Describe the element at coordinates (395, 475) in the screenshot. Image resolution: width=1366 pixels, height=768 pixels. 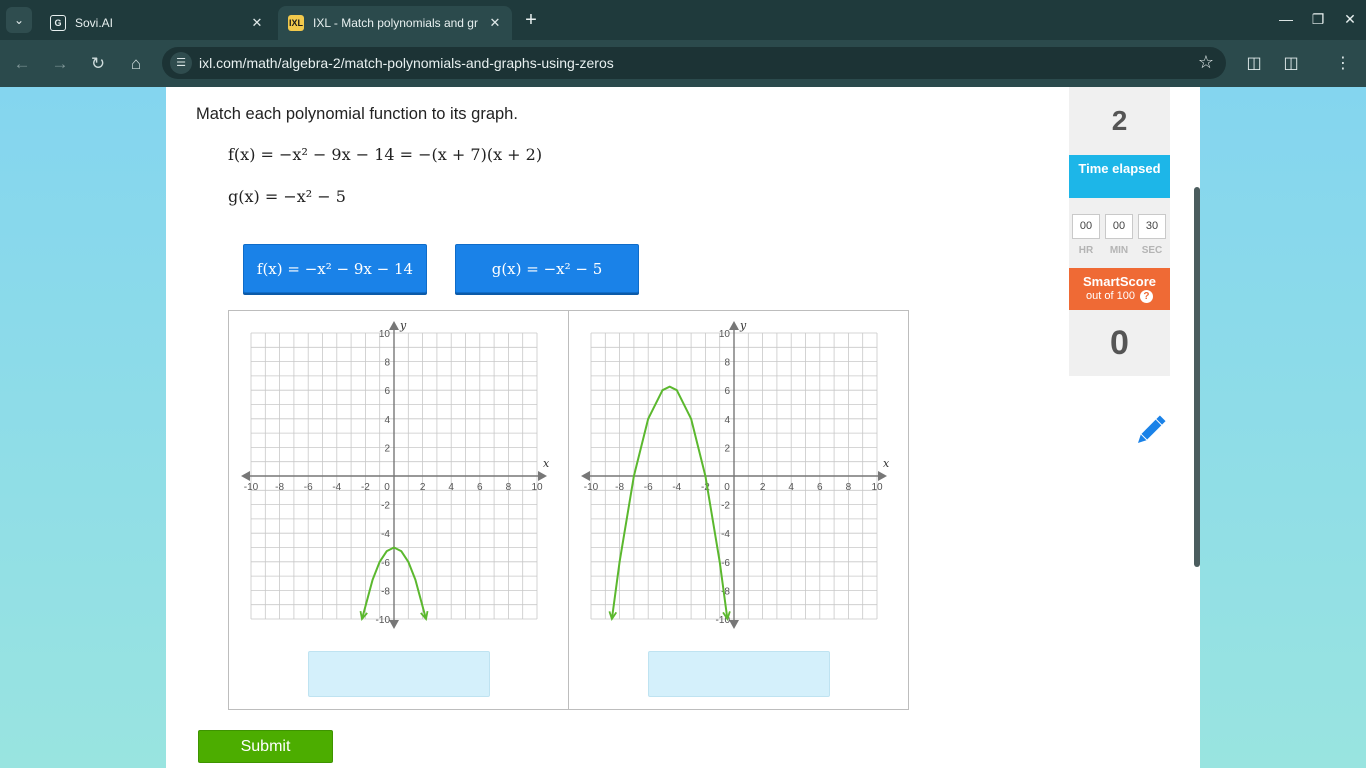
I see `graph-1: -10 -8 -6 -4 -2 0 2 4 6 8 10 10 8 6 4 2 -2 -4 -6 -8 -10 x y` at that location.